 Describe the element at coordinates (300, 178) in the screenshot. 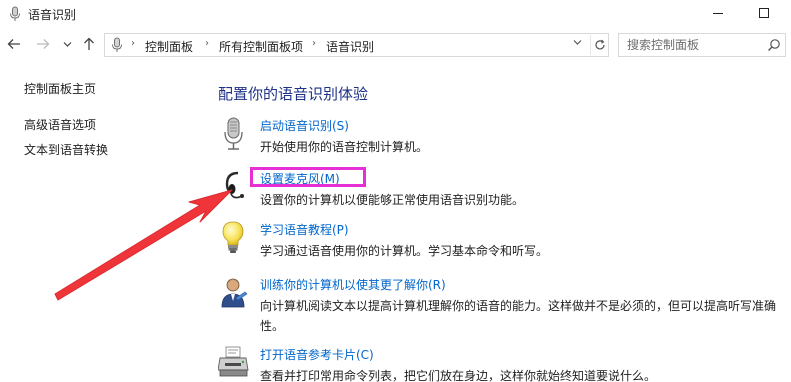

I see `set-up-microphone-link: 设置麦克风(M)` at that location.